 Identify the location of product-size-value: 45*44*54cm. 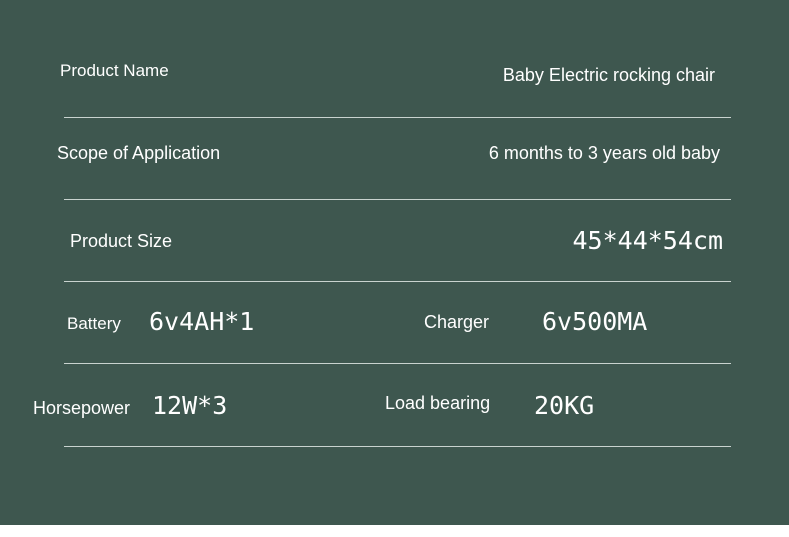
(647, 240).